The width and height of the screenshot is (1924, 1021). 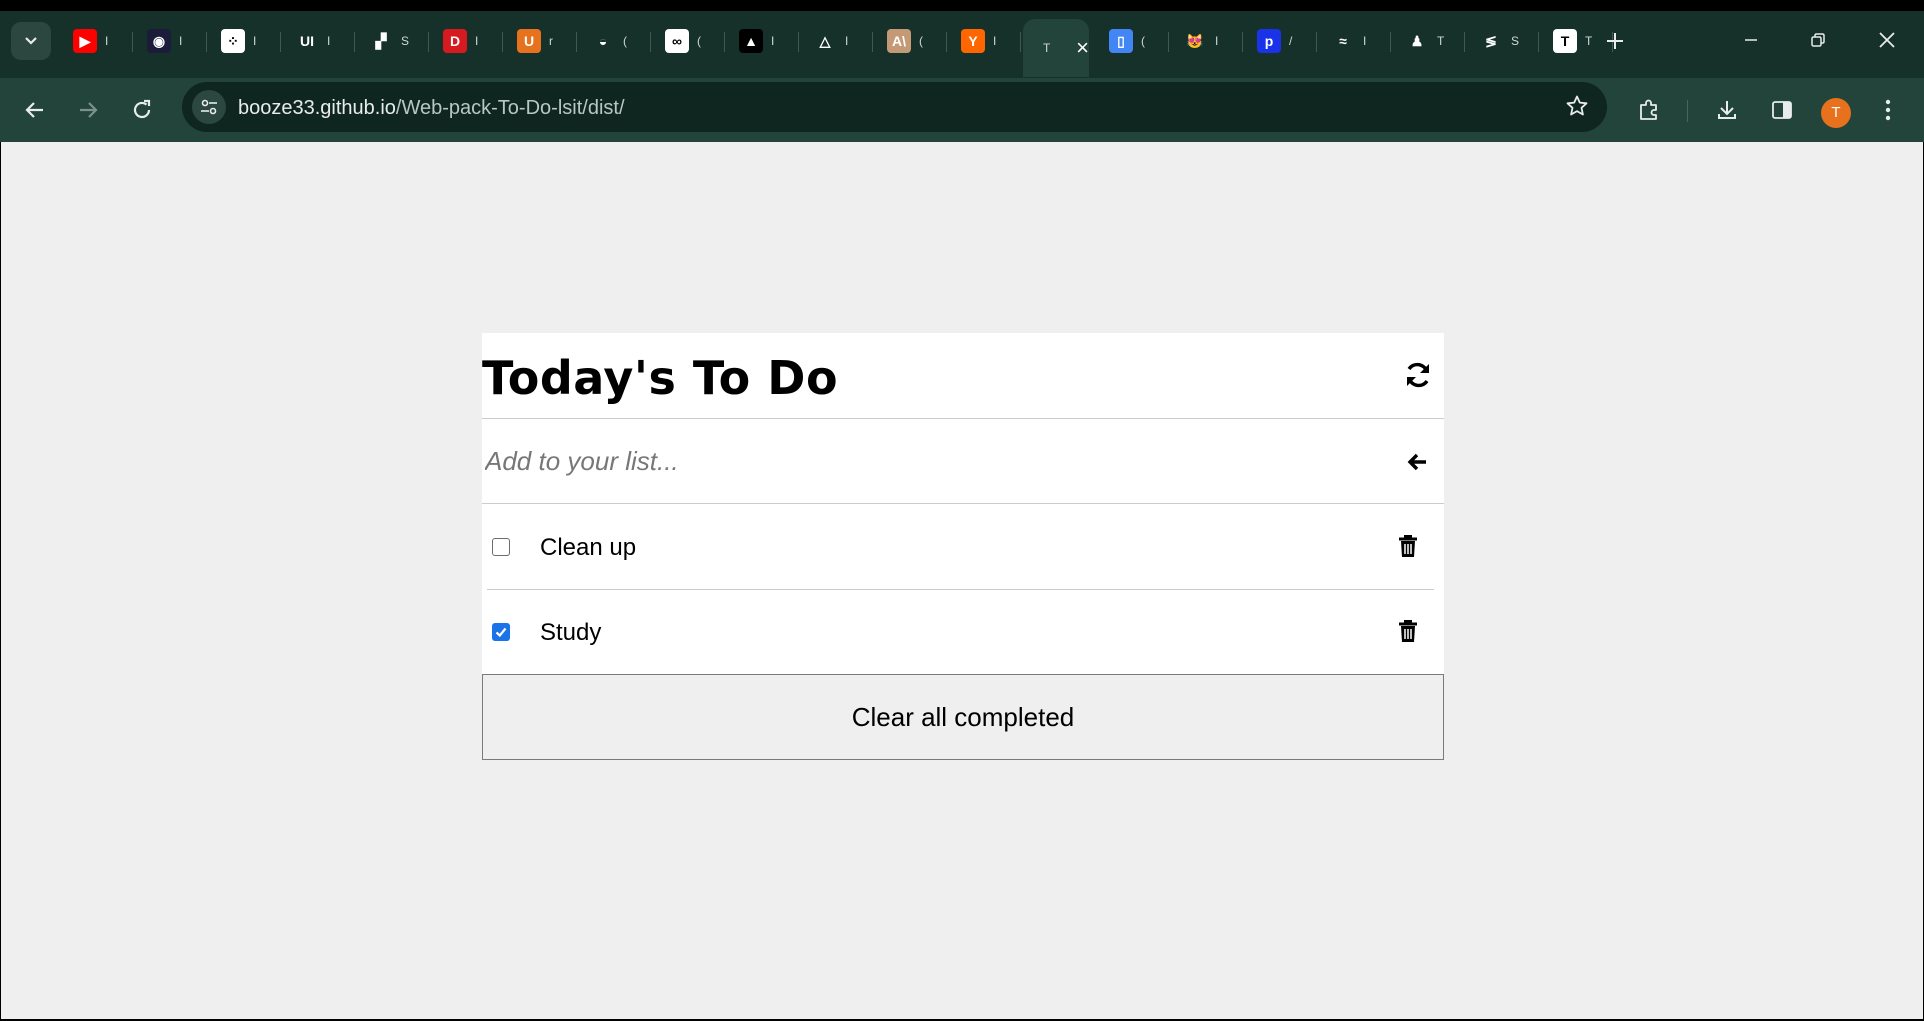 I want to click on restore-icon, so click(x=1818, y=40).